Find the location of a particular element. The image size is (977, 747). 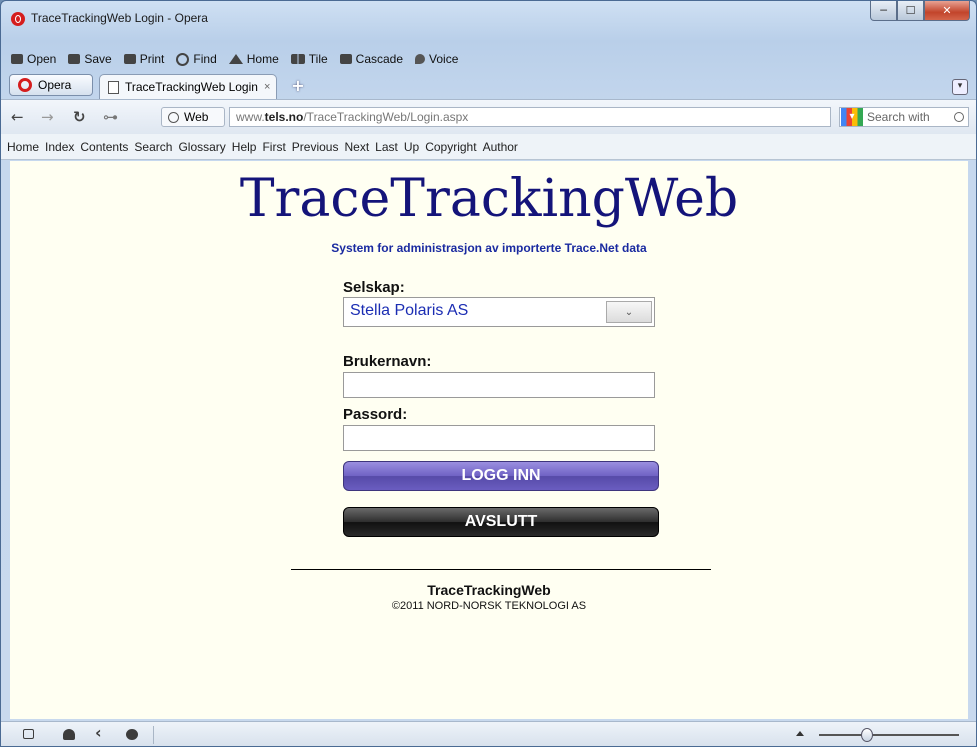

print-icon is located at coordinates (129, 59).